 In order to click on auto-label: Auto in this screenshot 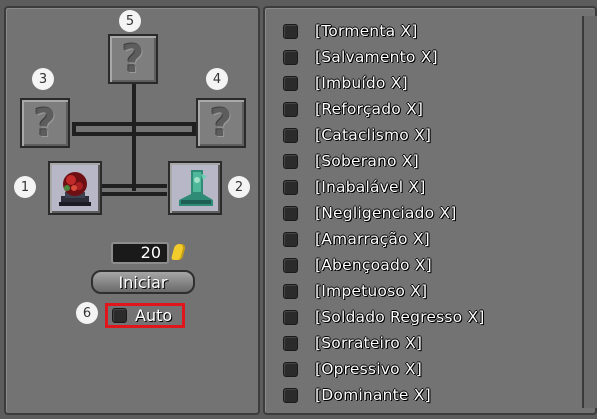, I will do `click(154, 315)`.